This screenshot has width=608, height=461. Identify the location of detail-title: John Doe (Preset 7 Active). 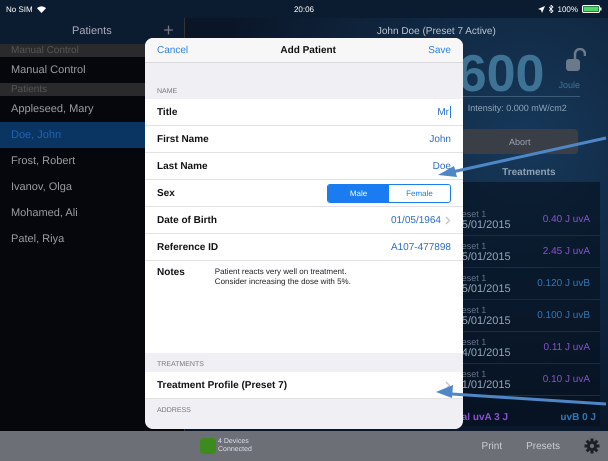
(436, 31).